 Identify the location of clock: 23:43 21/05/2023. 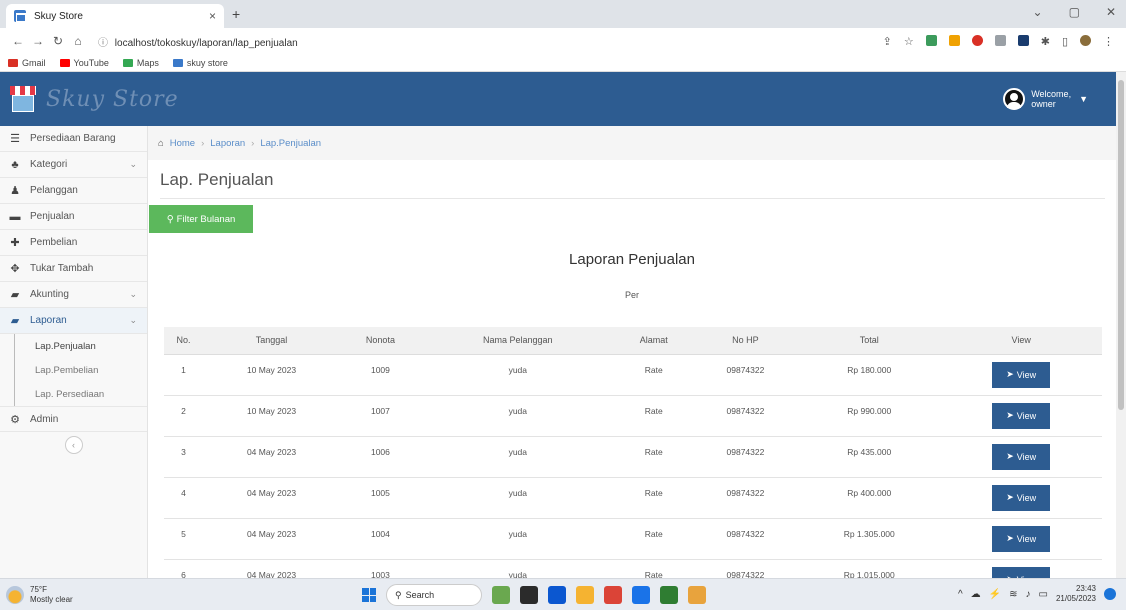
(1076, 594).